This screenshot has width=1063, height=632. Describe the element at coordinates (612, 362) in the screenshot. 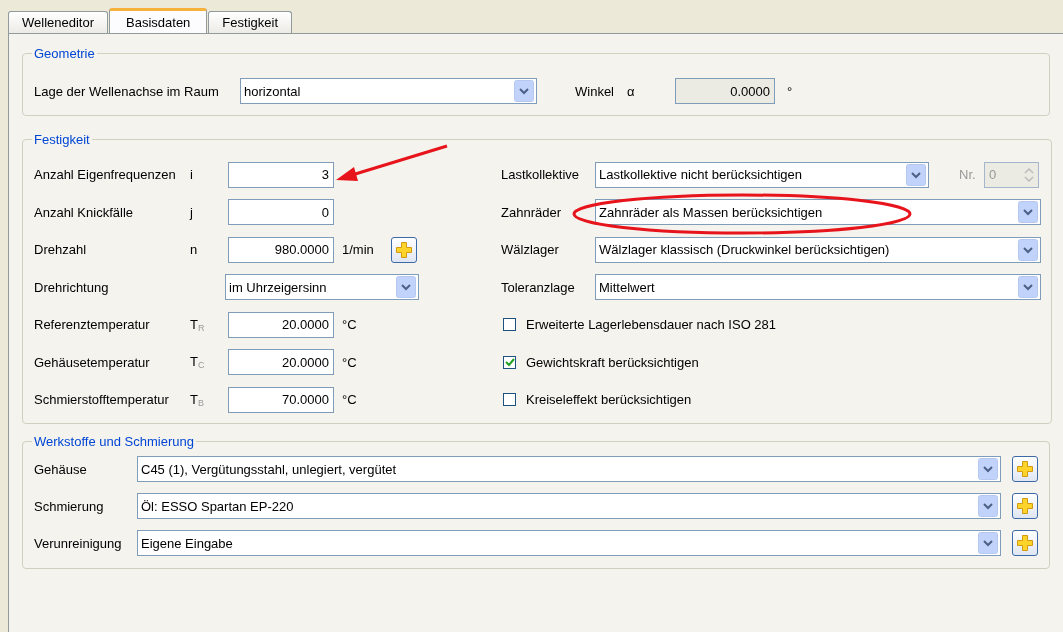

I see `checkbox-label: Gewichtskraft berücksichtigen` at that location.